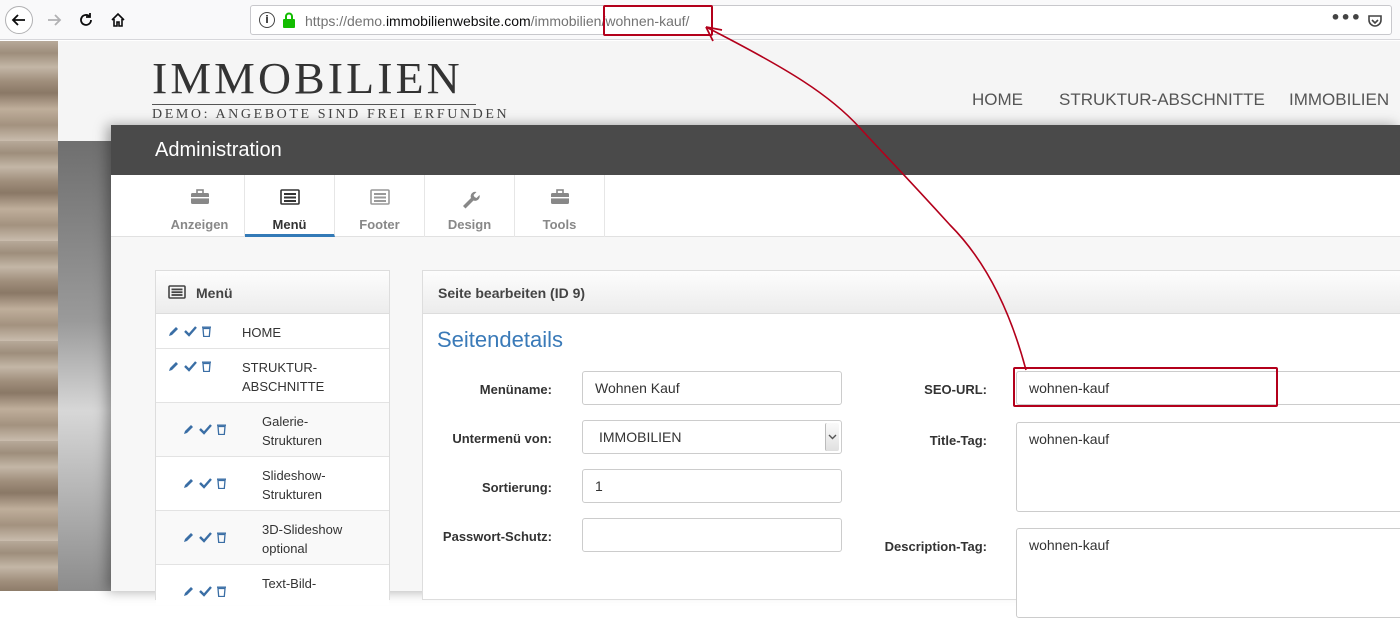 This screenshot has height=618, width=1400. What do you see at coordinates (866, 198) in the screenshot?
I see `annotation-arrow` at bounding box center [866, 198].